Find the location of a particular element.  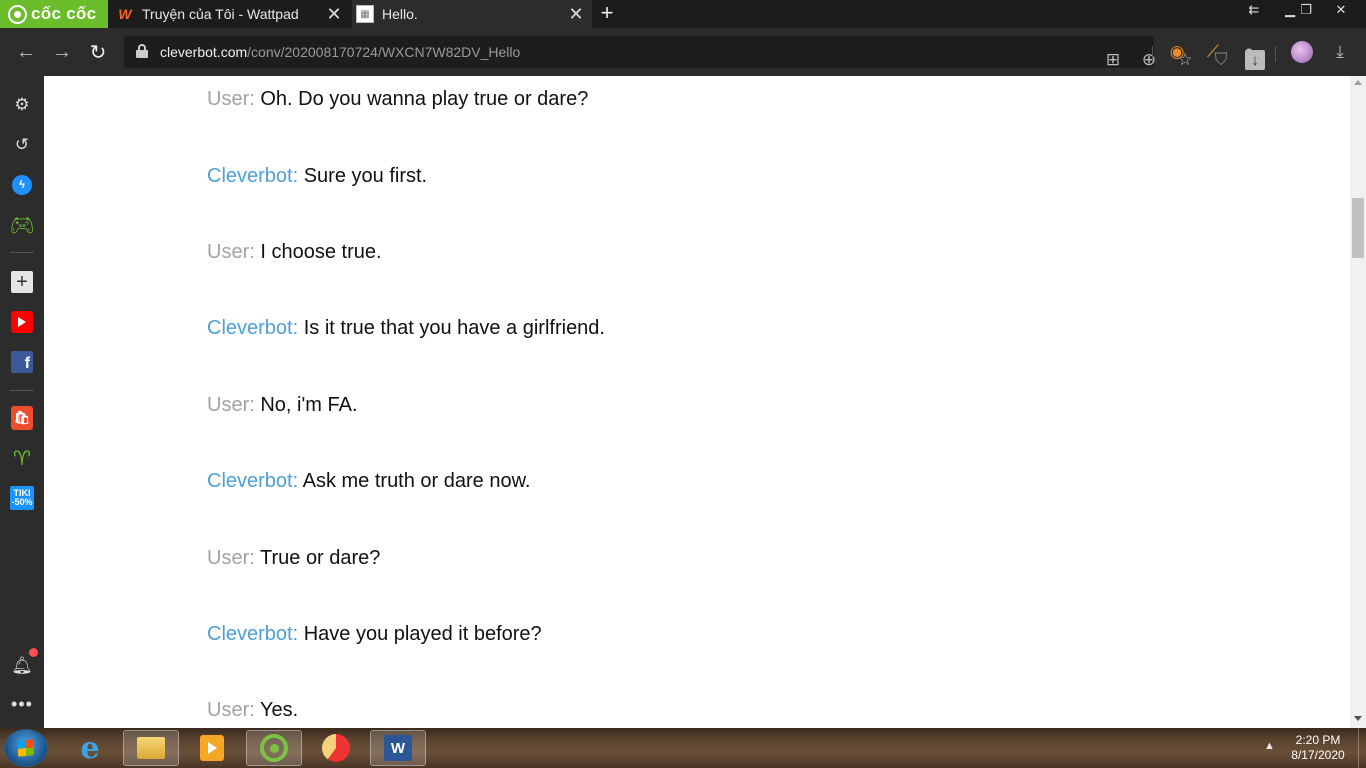

gear-icon: ⚙ is located at coordinates (22, 105).